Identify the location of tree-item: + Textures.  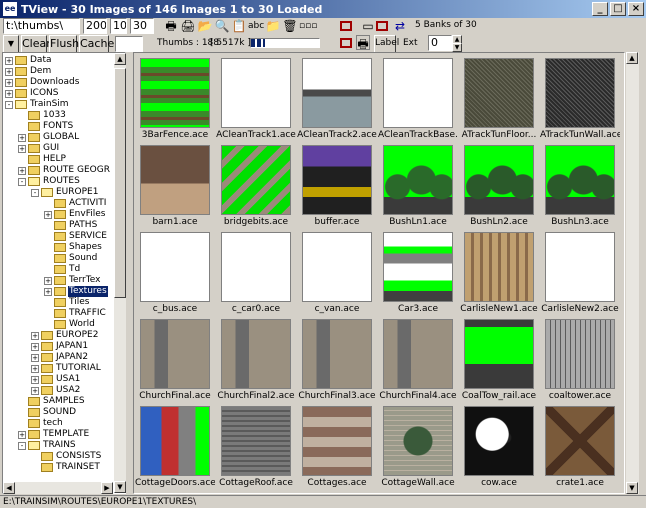
(76, 291).